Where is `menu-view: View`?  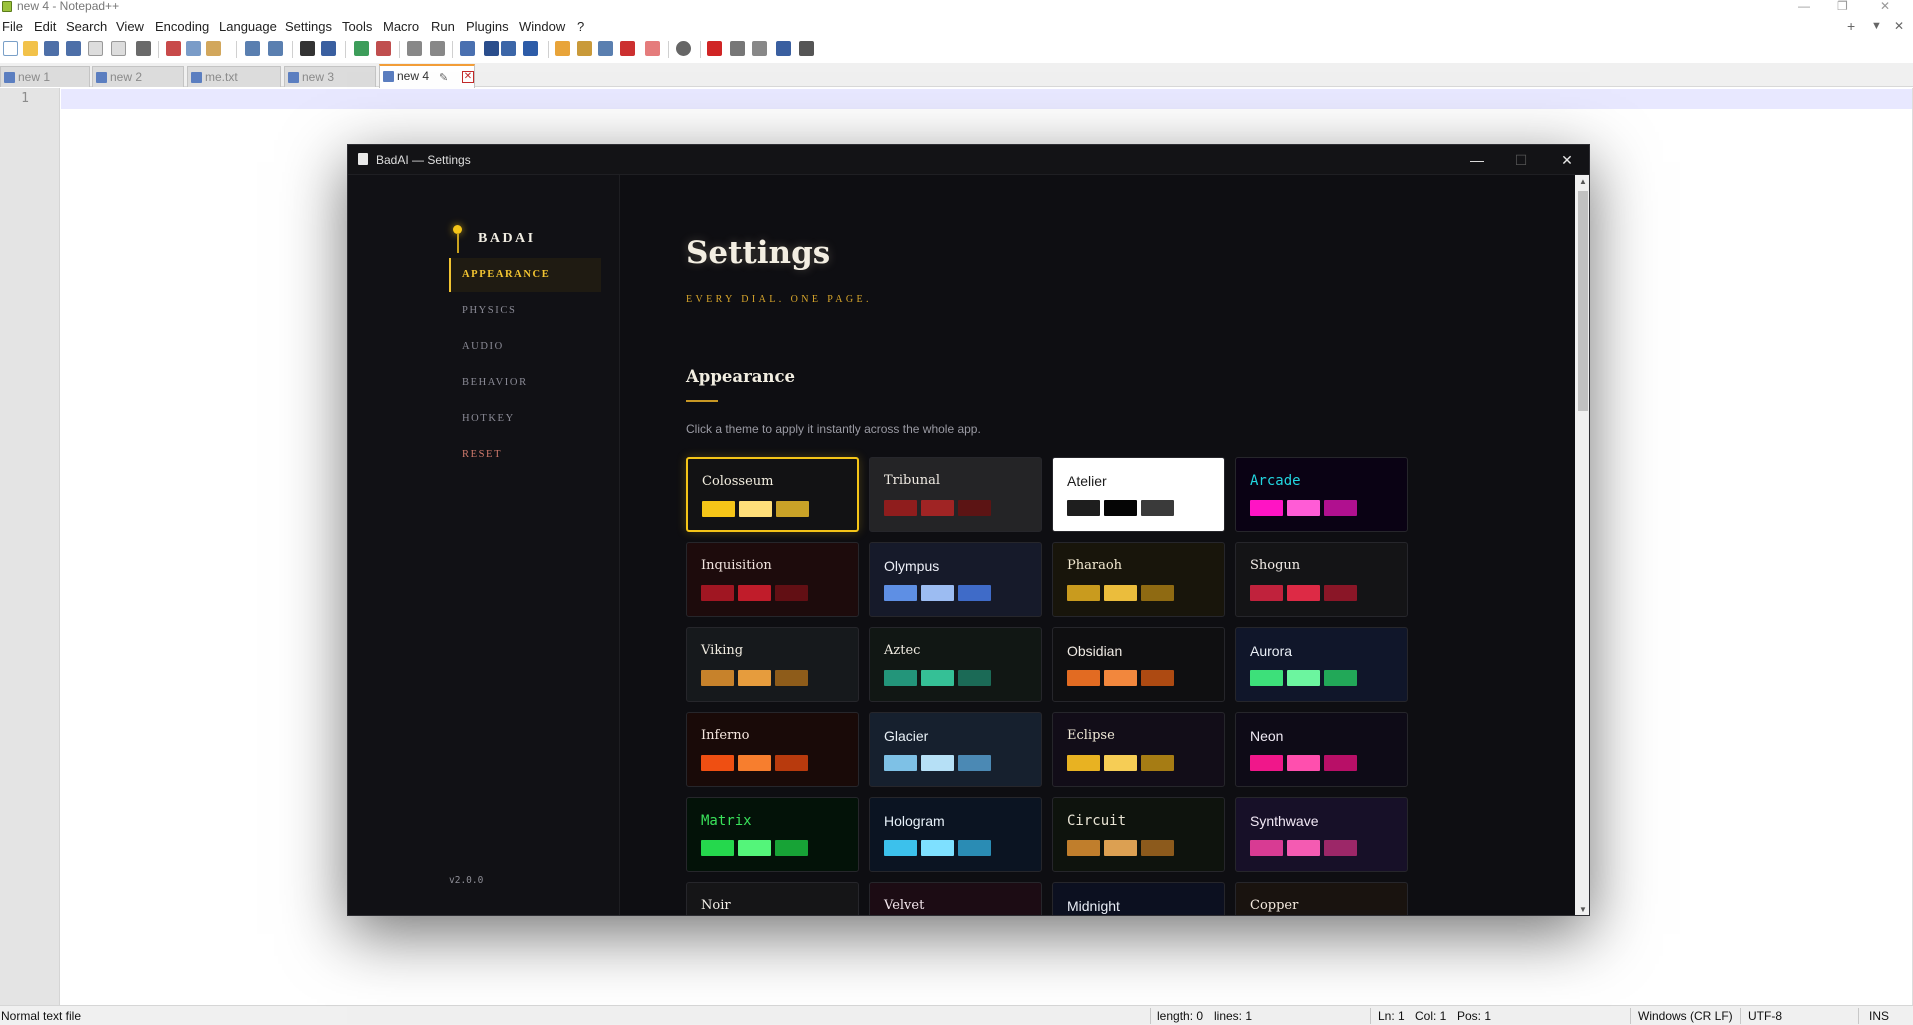 menu-view: View is located at coordinates (130, 26).